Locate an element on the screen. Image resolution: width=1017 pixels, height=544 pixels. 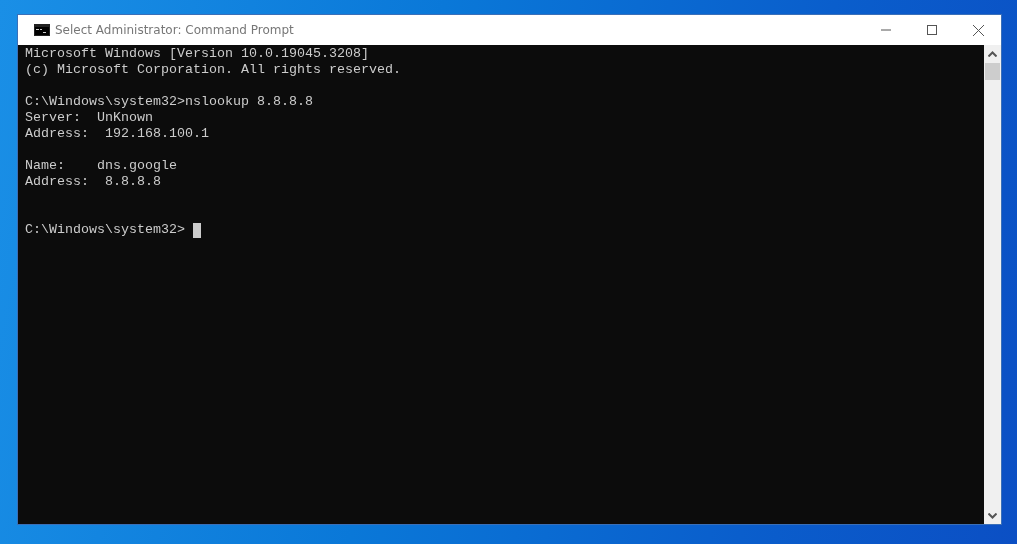
close-icon is located at coordinates (978, 30).